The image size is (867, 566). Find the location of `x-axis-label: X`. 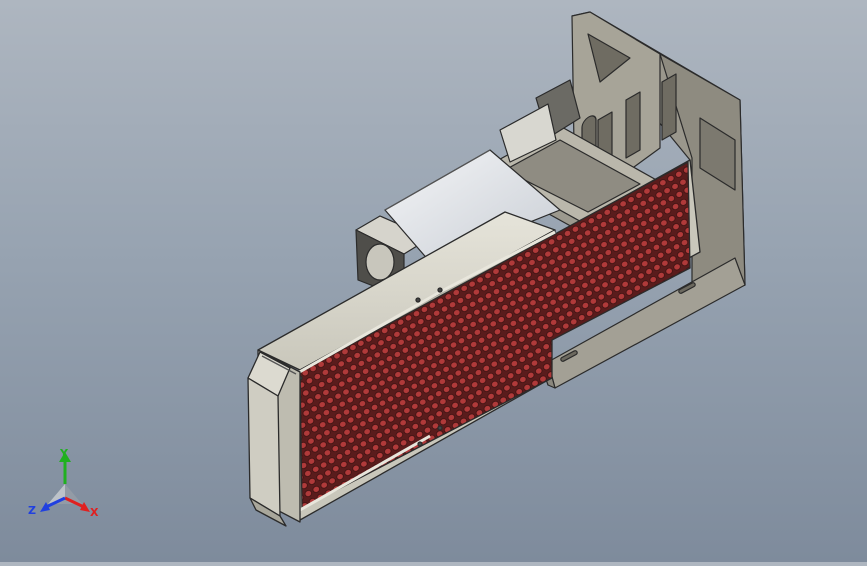

x-axis-label: X is located at coordinates (94, 512).